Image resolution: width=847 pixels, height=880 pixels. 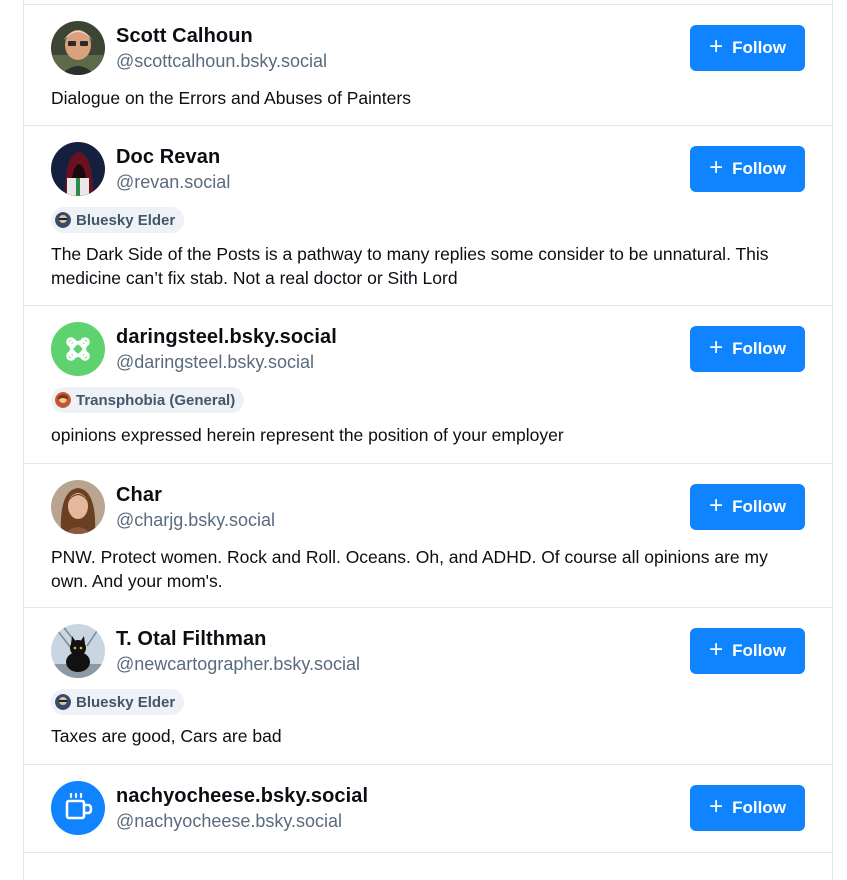 I want to click on display-name: T. Otal Filthman, so click(x=191, y=639).